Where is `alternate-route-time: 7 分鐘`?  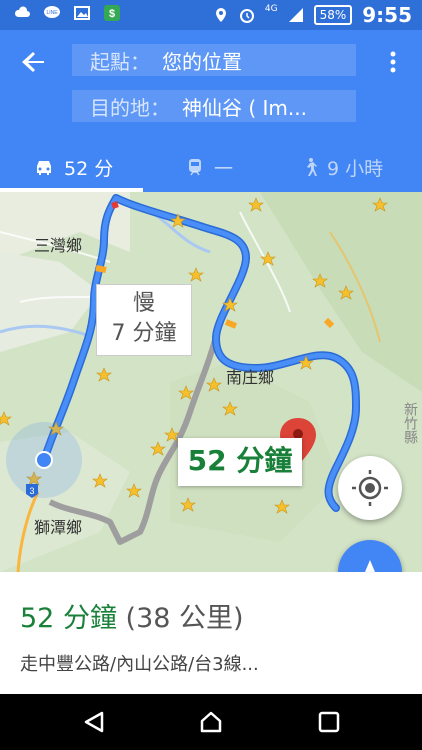
alternate-route-time: 7 分鐘 is located at coordinates (144, 333).